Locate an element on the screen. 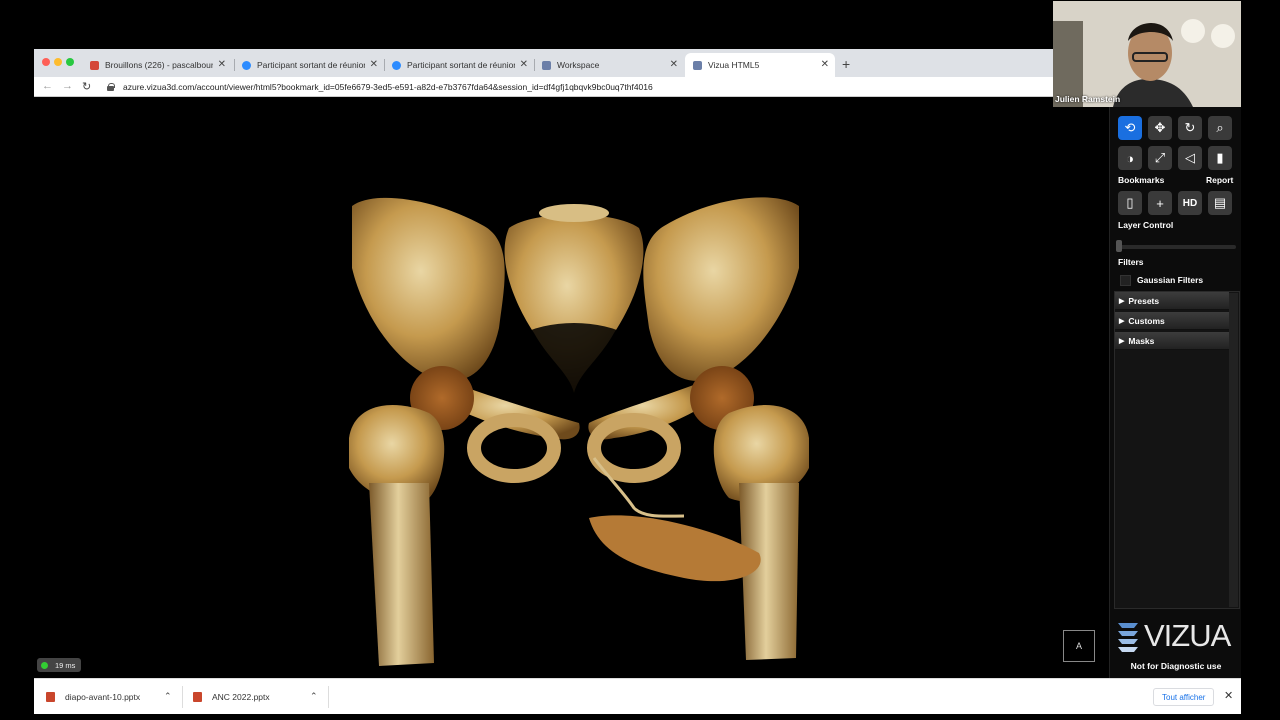 Image resolution: width=1280 pixels, height=720 pixels. logo-text: VIZUA is located at coordinates (1187, 635).